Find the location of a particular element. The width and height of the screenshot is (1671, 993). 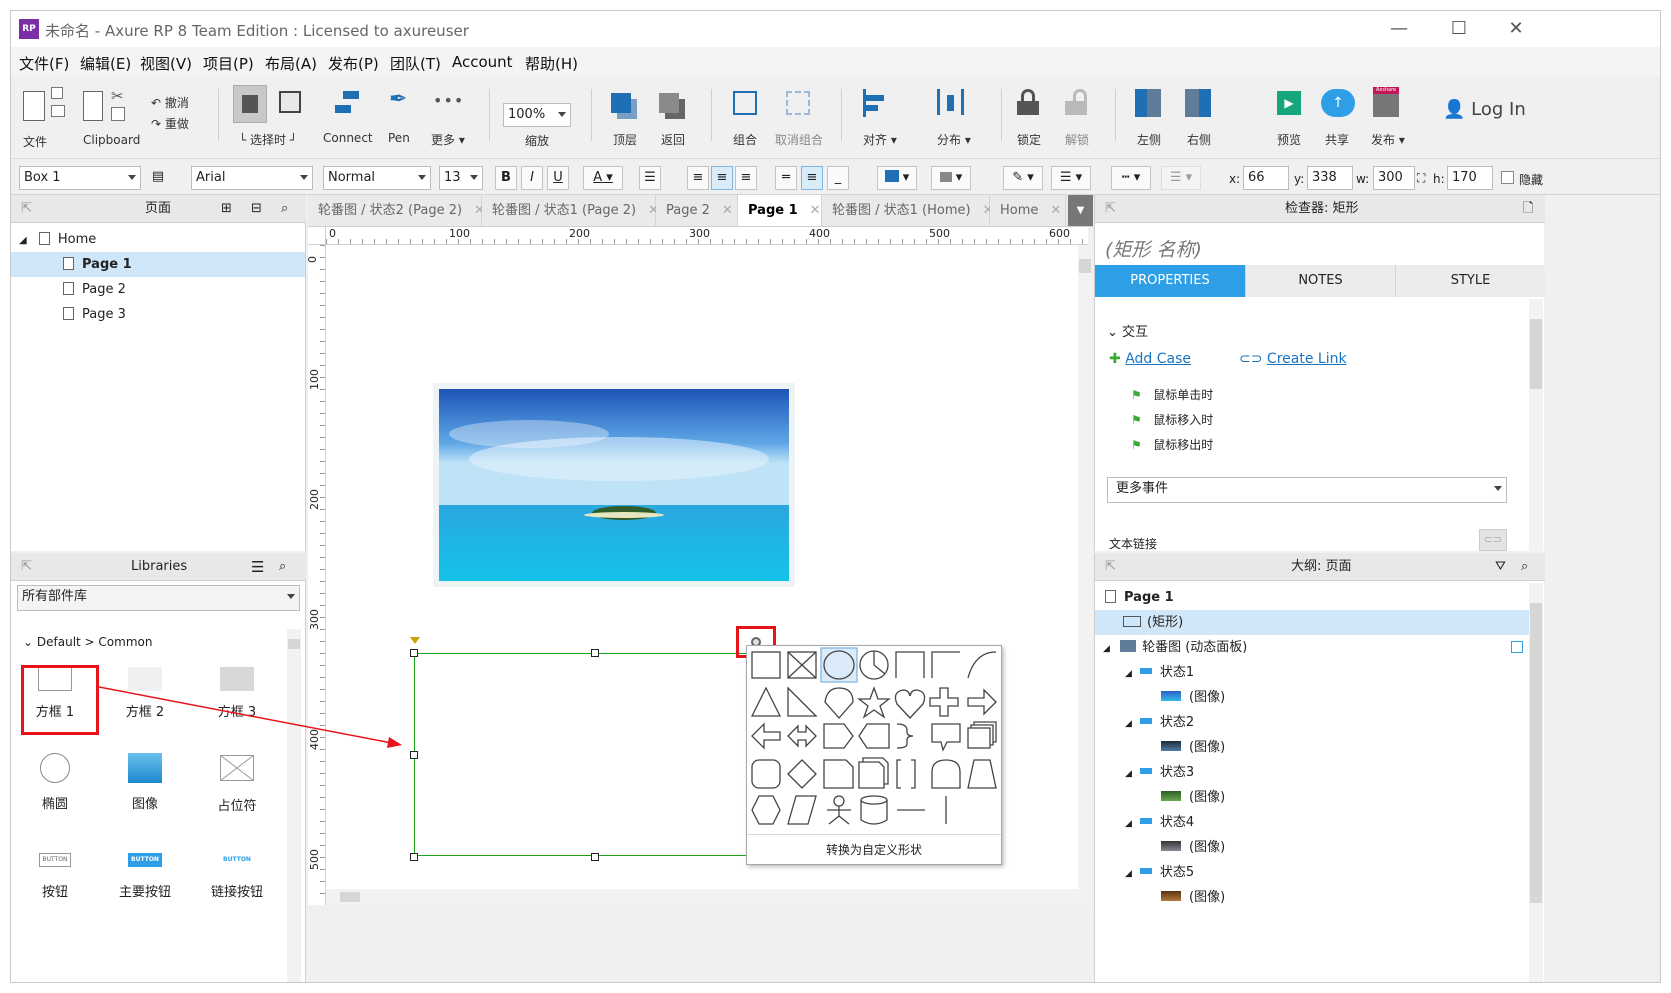

hide-checkbox is located at coordinates (1507, 177).